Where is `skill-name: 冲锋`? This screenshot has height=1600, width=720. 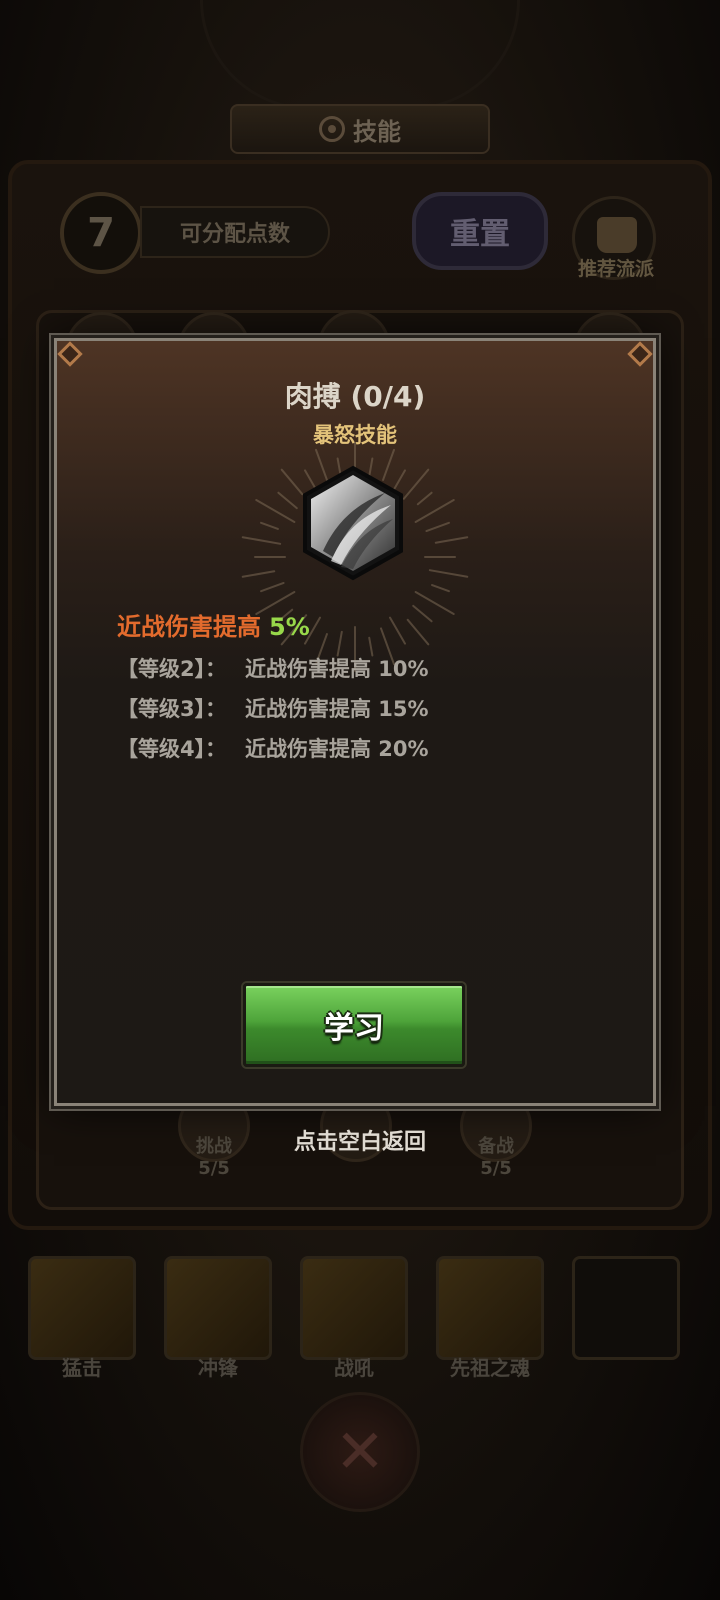
skill-name: 冲锋 is located at coordinates (218, 1368).